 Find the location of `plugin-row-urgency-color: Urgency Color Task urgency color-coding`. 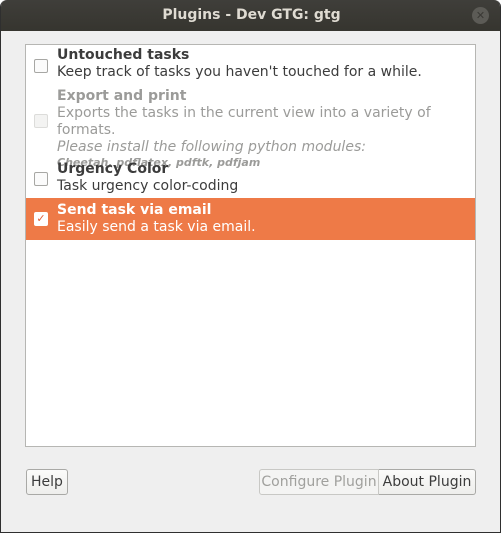

plugin-row-urgency-color: Urgency Color Task urgency color-coding is located at coordinates (250, 179).